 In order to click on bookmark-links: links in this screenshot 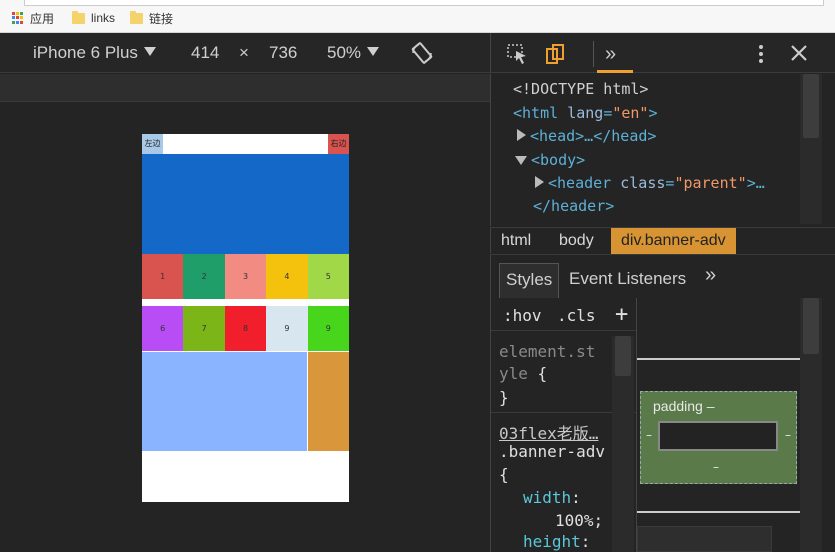, I will do `click(93, 18)`.